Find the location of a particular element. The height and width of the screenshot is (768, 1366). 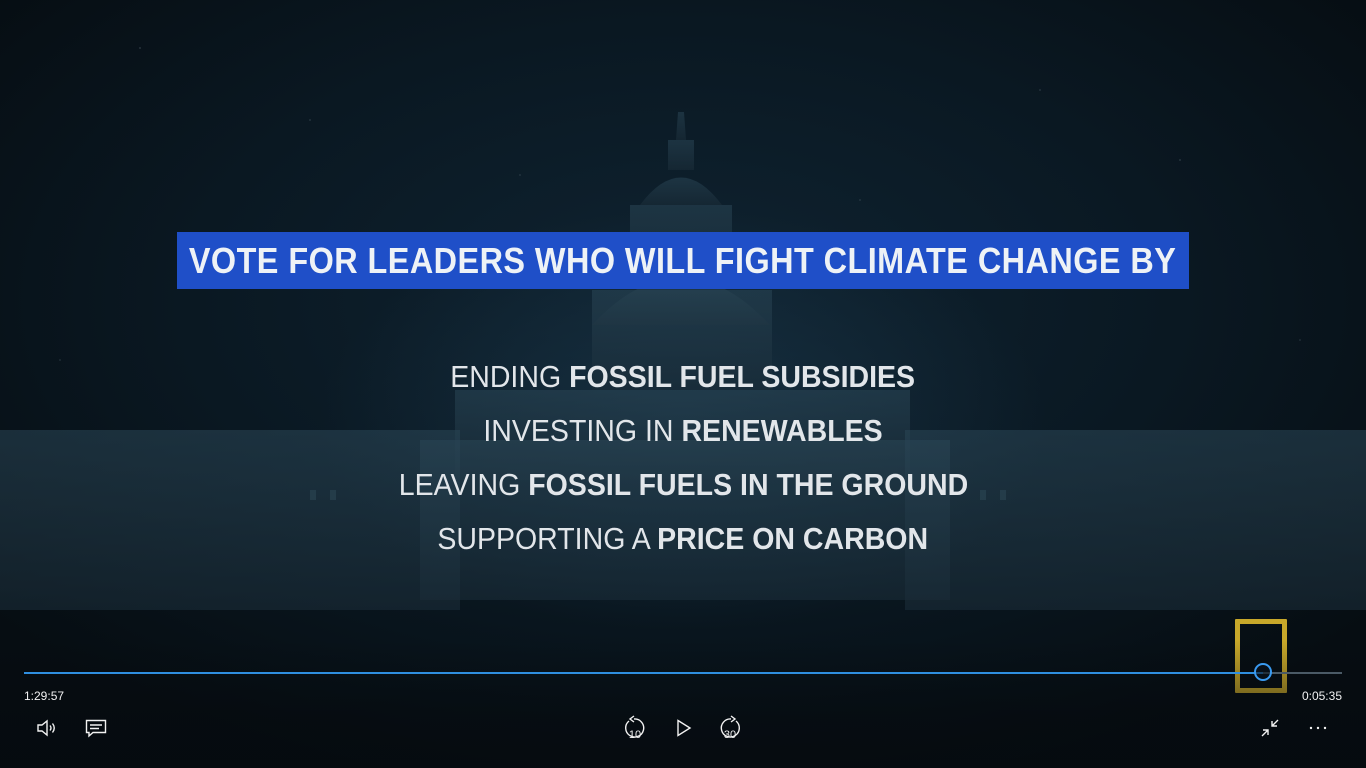

more-options-button is located at coordinates (1318, 728).